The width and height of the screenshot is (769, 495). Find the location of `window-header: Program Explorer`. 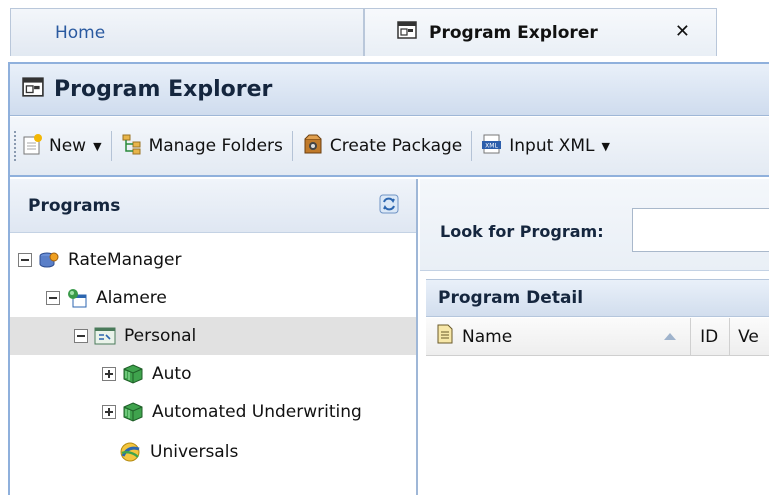

window-header: Program Explorer is located at coordinates (389, 90).